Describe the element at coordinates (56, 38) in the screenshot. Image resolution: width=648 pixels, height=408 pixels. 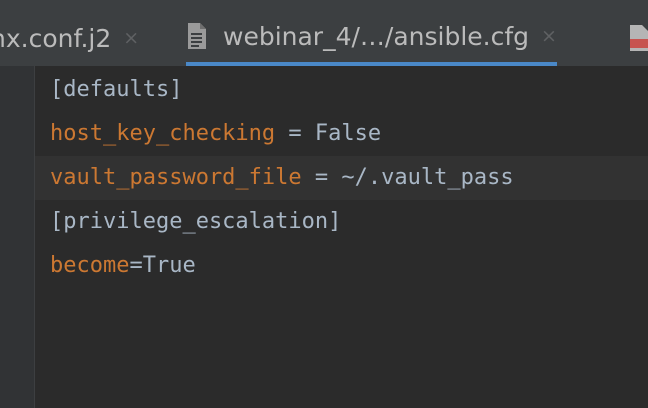
I see `tab-label: nx.conf.j2` at that location.